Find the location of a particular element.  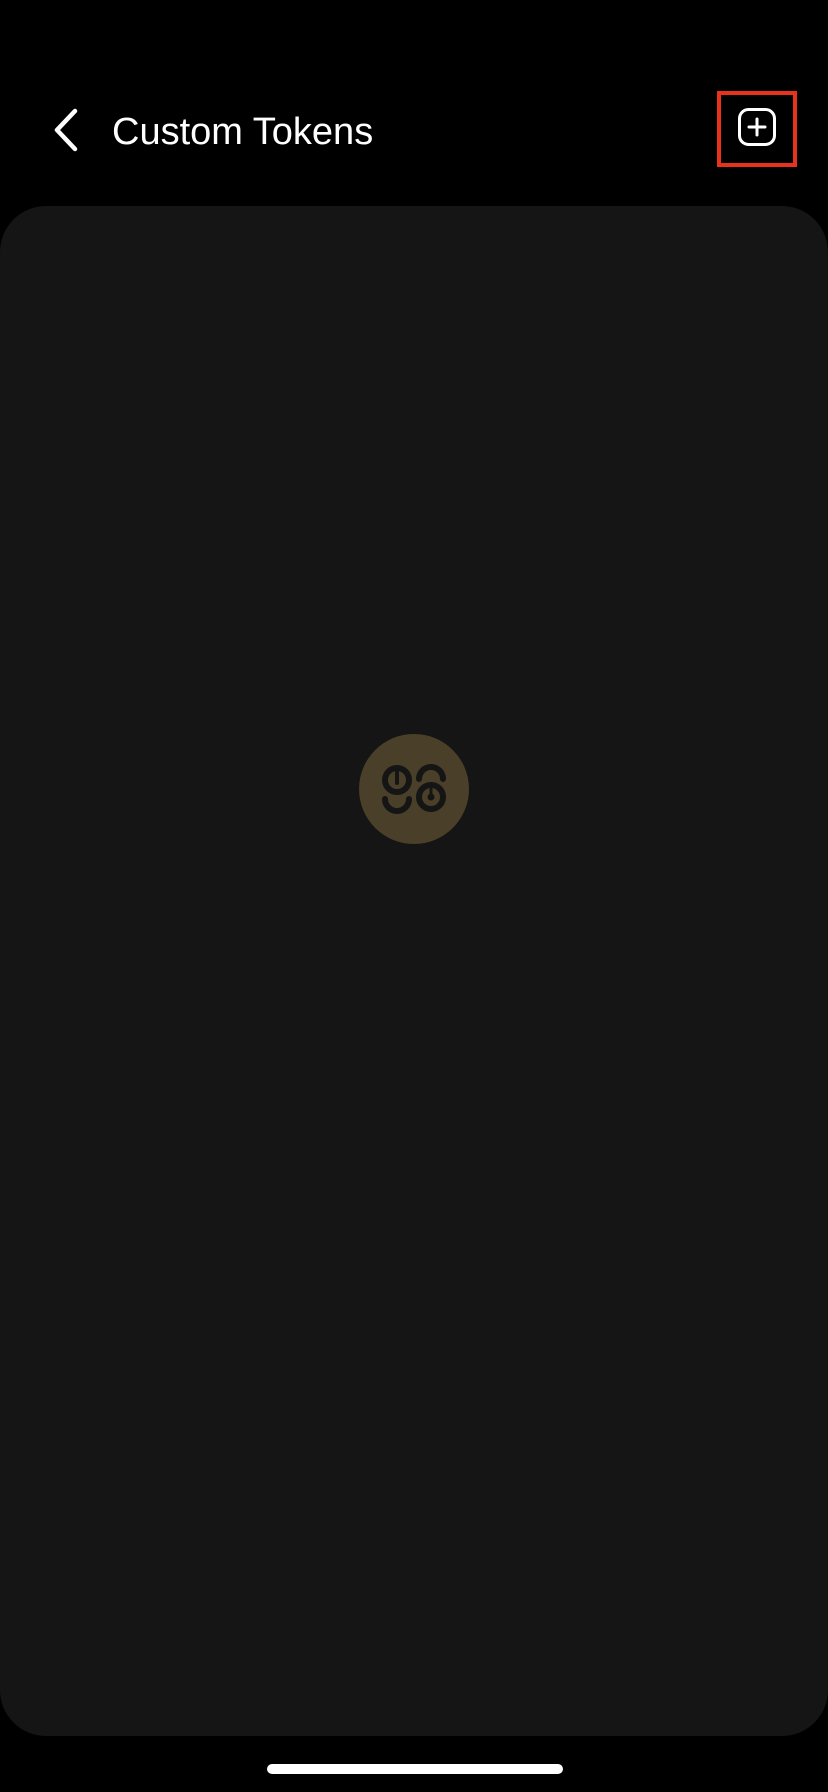

home-indicator is located at coordinates (415, 1769).